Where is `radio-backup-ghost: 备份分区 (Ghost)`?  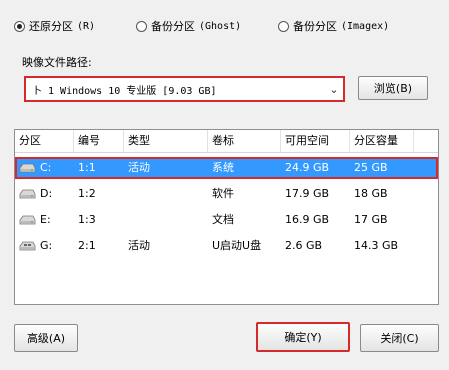 radio-backup-ghost: 备份分区 (Ghost) is located at coordinates (188, 26).